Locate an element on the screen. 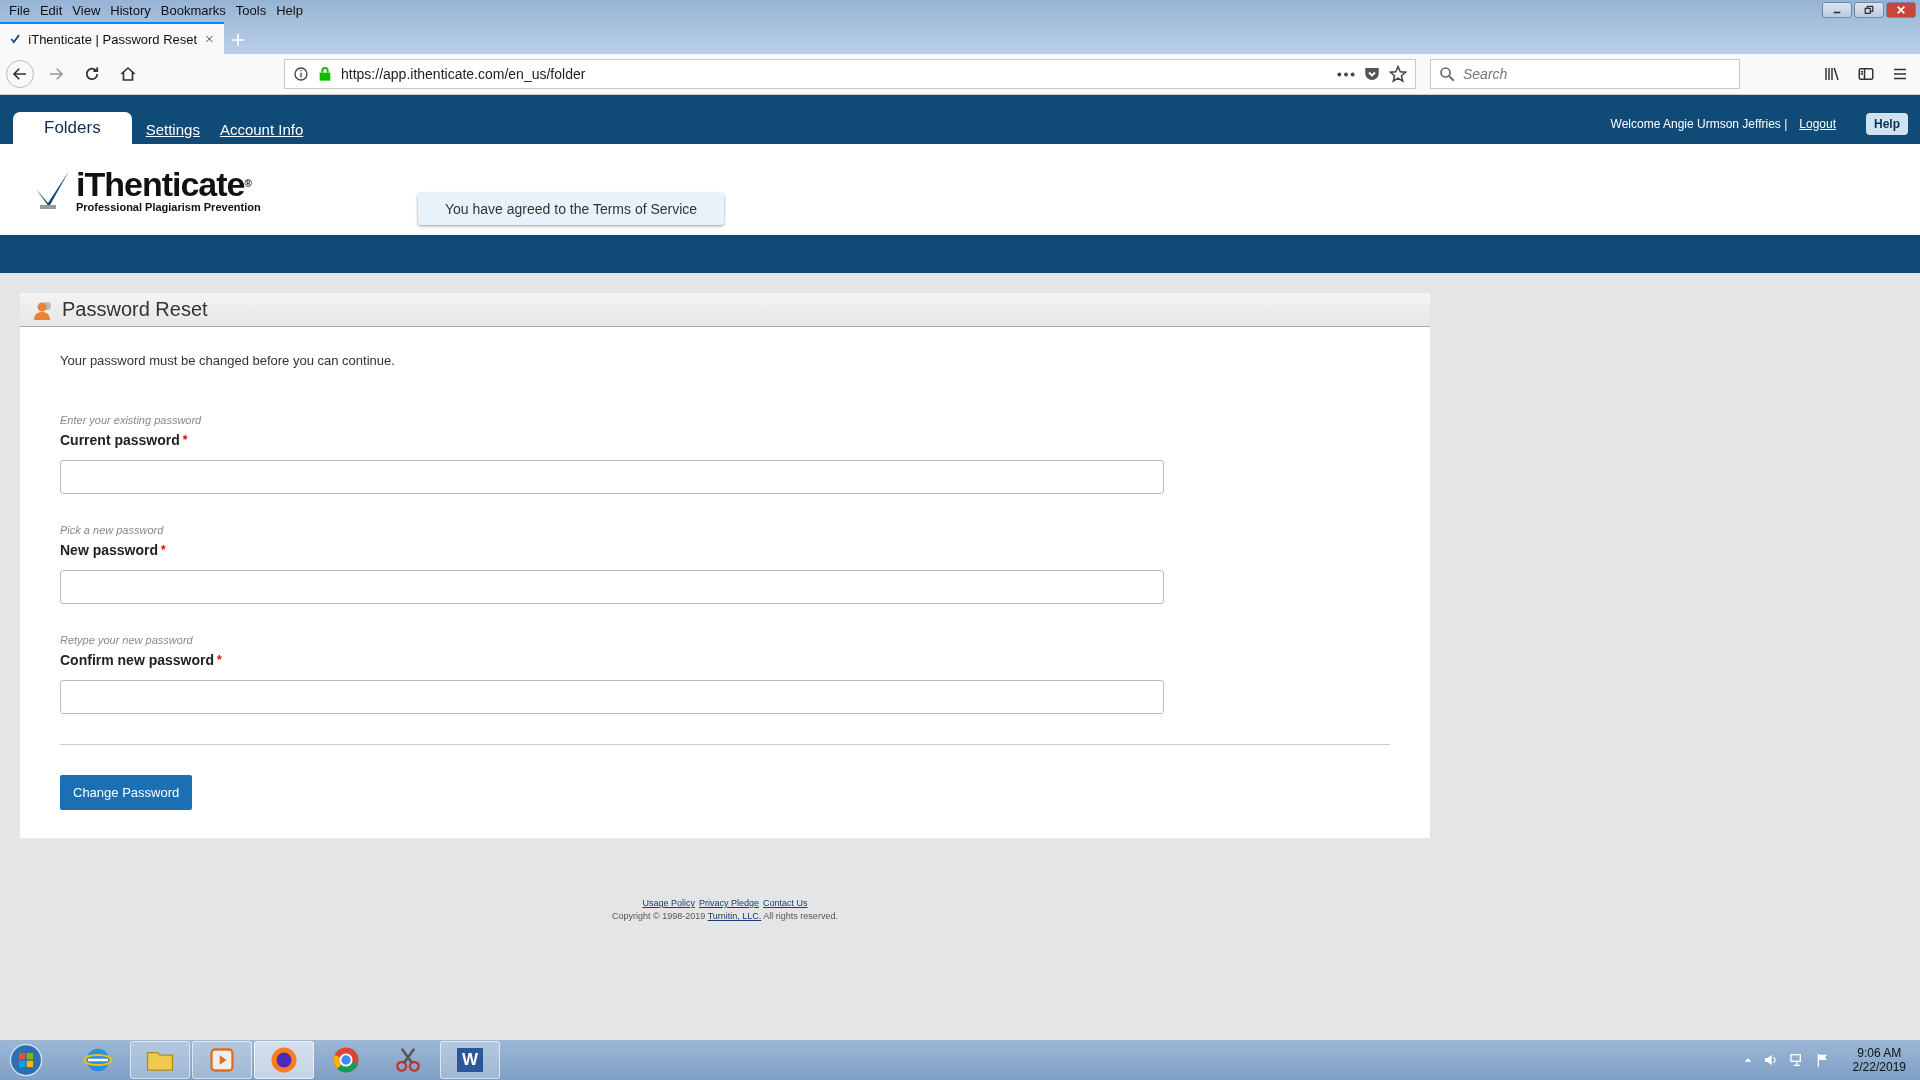  help-button: Help is located at coordinates (1887, 123).